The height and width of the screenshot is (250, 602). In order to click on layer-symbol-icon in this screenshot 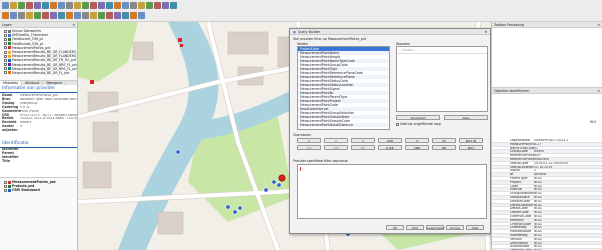, I will do `click(9, 65)`.